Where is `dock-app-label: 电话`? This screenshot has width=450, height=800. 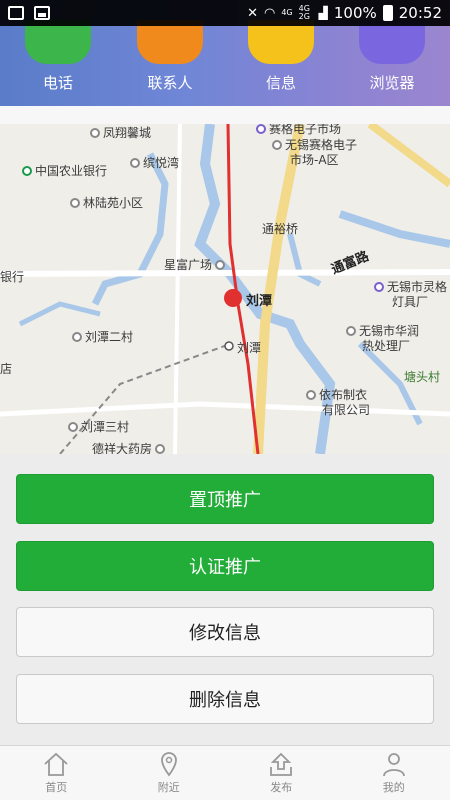
dock-app-label: 电话 is located at coordinates (57, 83).